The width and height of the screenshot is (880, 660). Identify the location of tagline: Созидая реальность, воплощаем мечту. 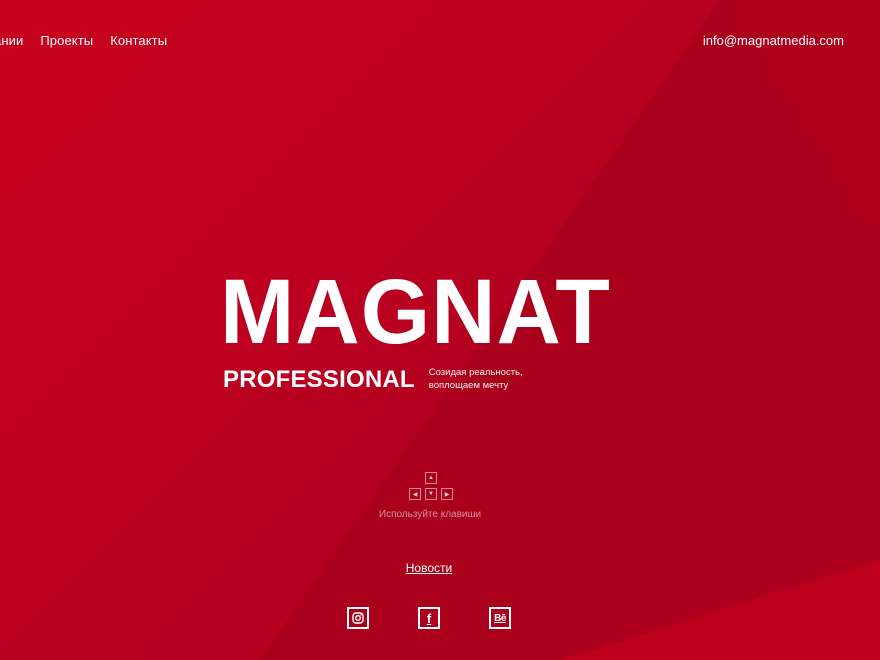
(475, 379).